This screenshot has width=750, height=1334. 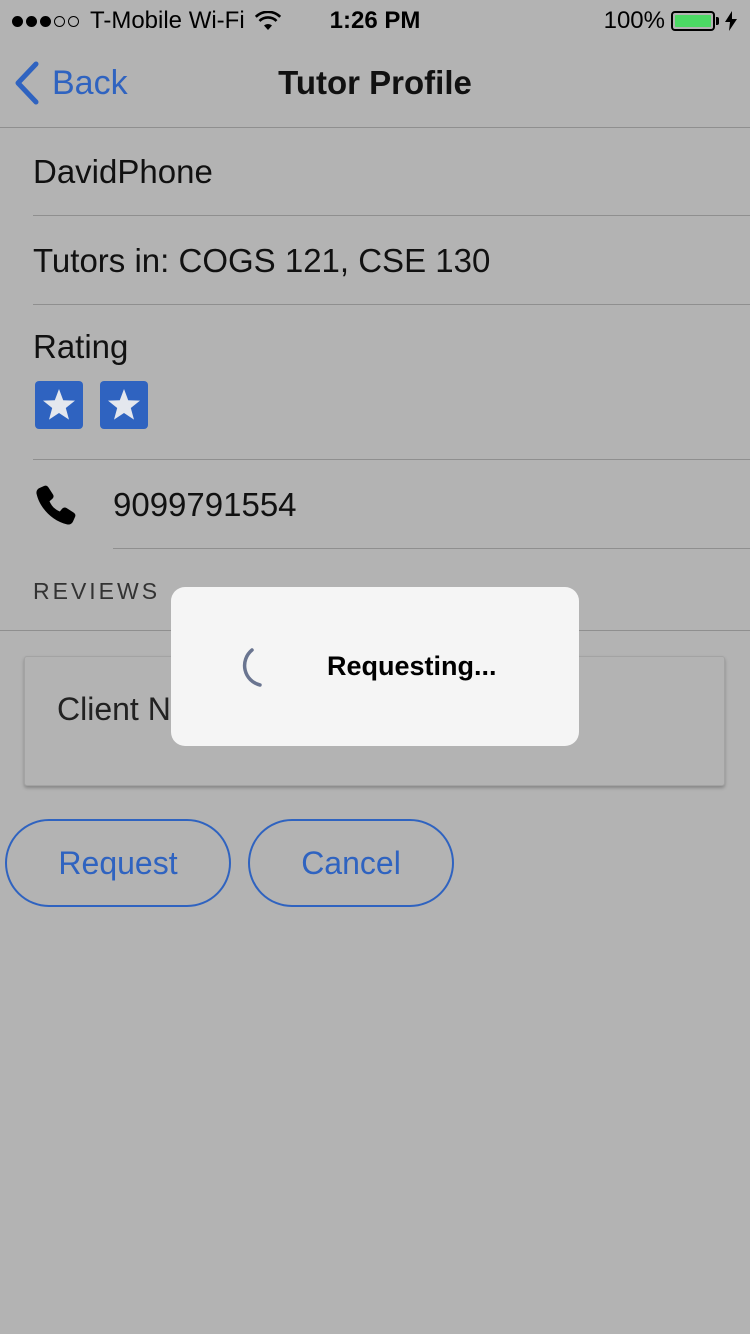 What do you see at coordinates (252, 667) in the screenshot?
I see `spinner-icon` at bounding box center [252, 667].